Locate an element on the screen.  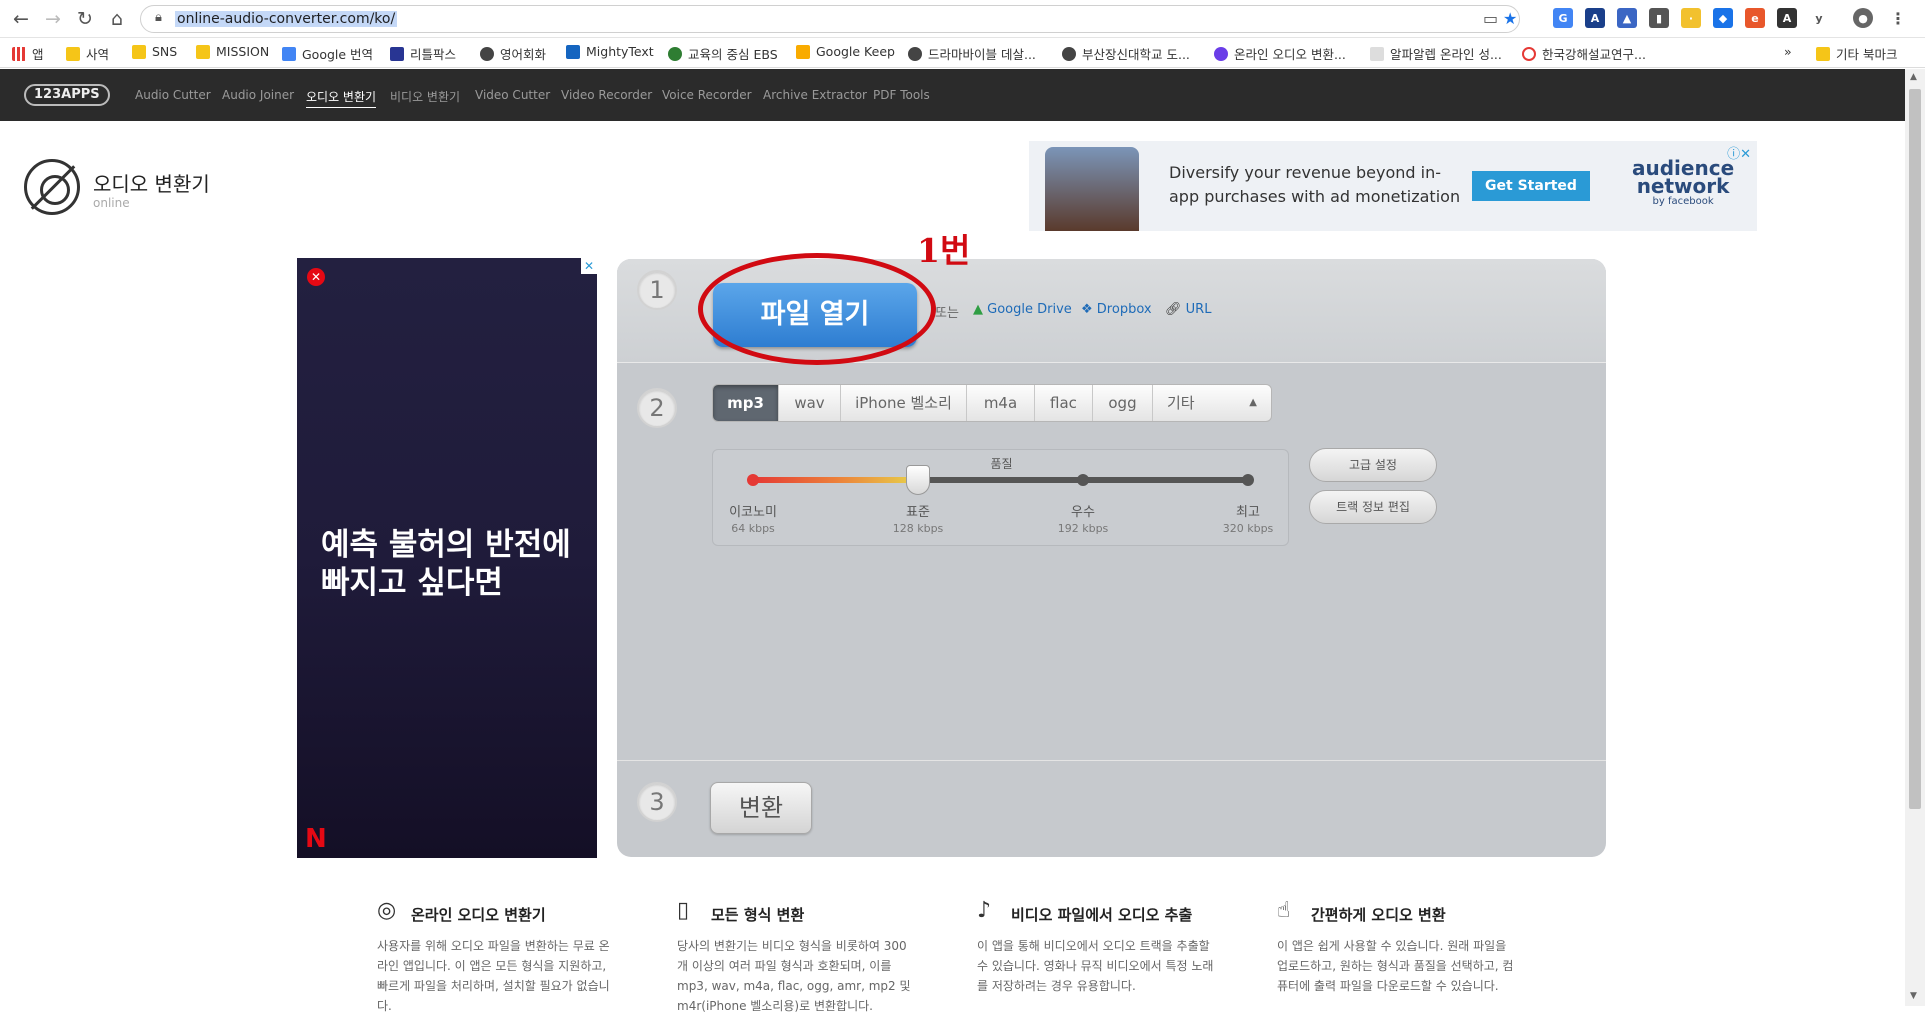
url-link: 🔗︎ URL is located at coordinates (1188, 309).